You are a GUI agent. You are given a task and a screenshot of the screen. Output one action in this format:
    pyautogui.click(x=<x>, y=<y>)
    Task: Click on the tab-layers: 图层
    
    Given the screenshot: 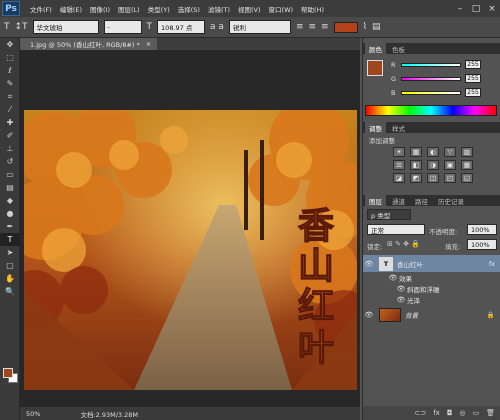 What is the action you would take?
    pyautogui.click(x=375, y=200)
    